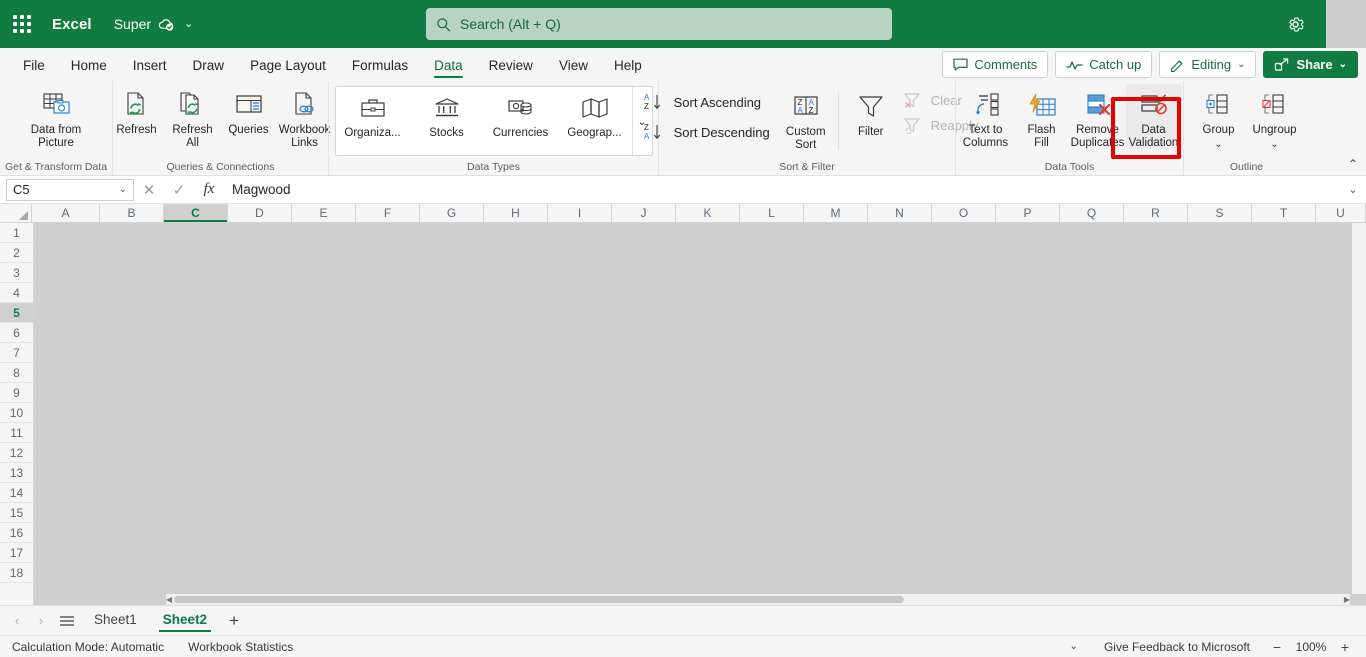 The image size is (1366, 657). What do you see at coordinates (1353, 164) in the screenshot?
I see `ribbon-collapse-caret-icon: ⌃` at bounding box center [1353, 164].